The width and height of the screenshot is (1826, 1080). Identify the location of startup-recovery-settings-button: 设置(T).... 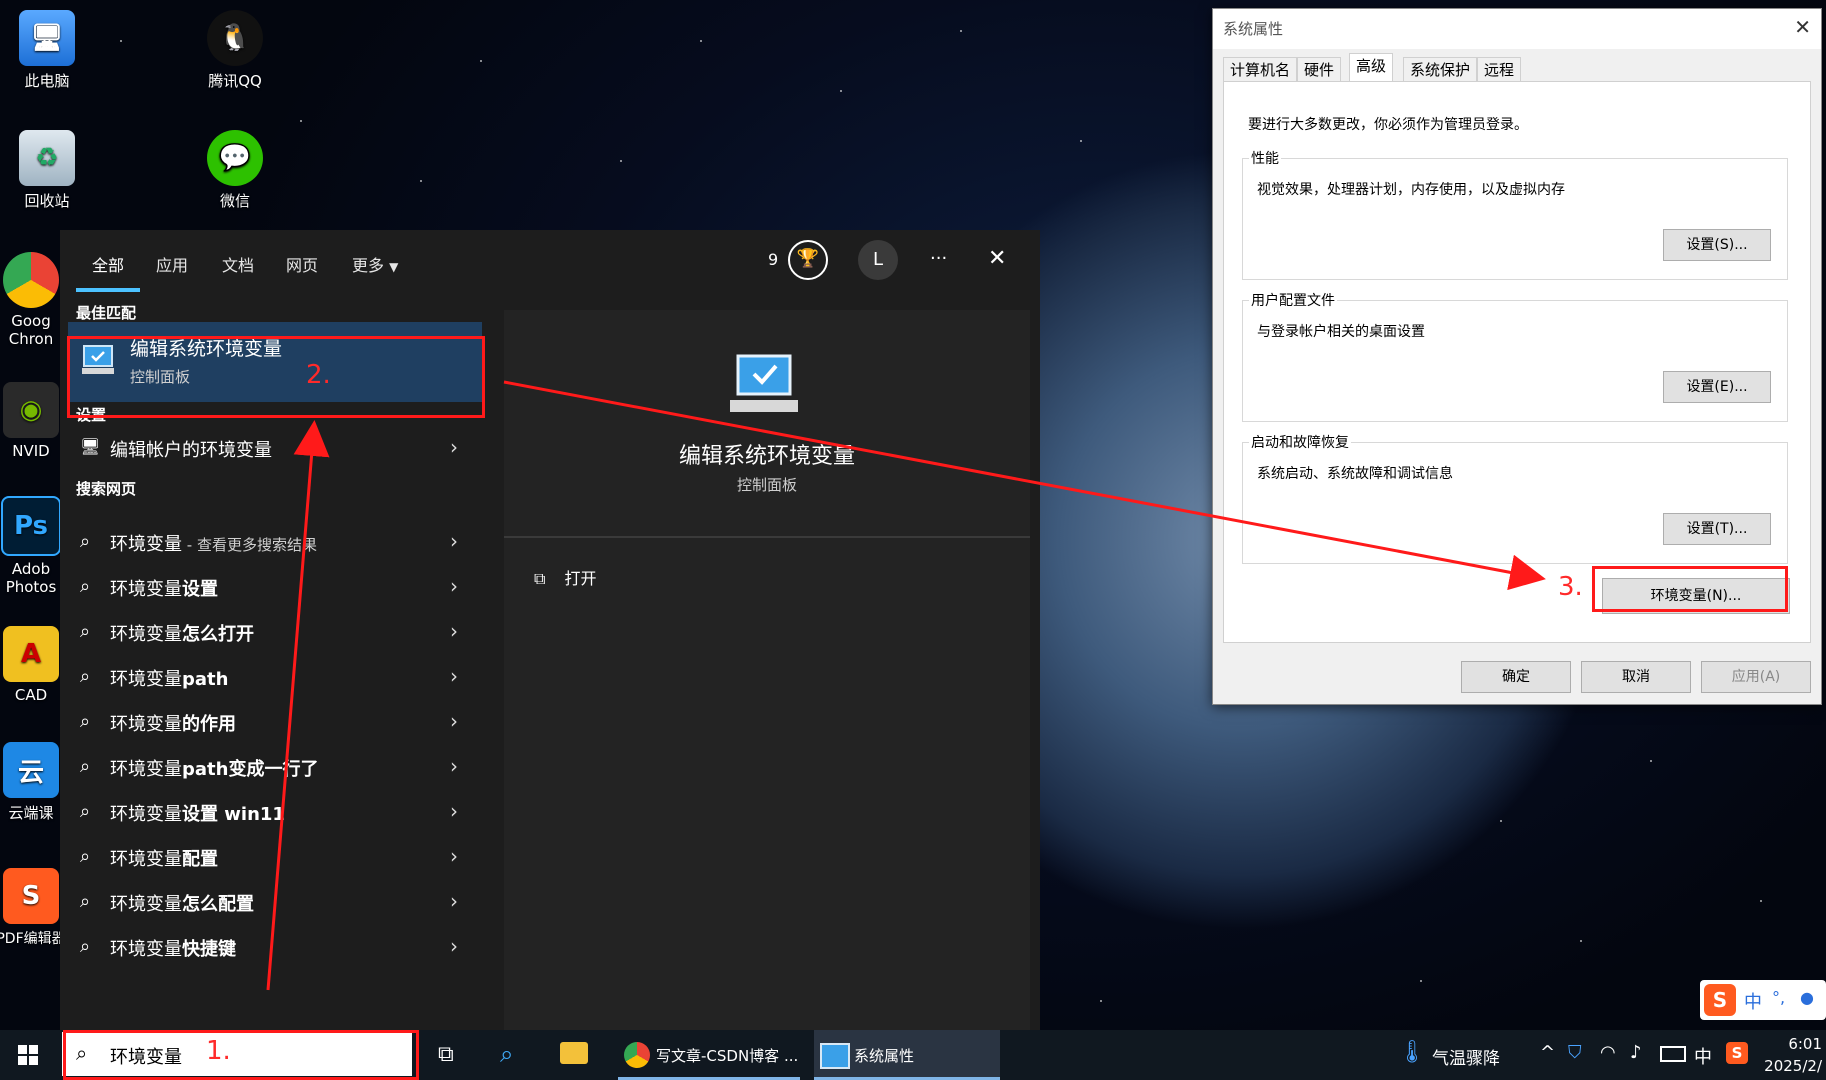
(1717, 529).